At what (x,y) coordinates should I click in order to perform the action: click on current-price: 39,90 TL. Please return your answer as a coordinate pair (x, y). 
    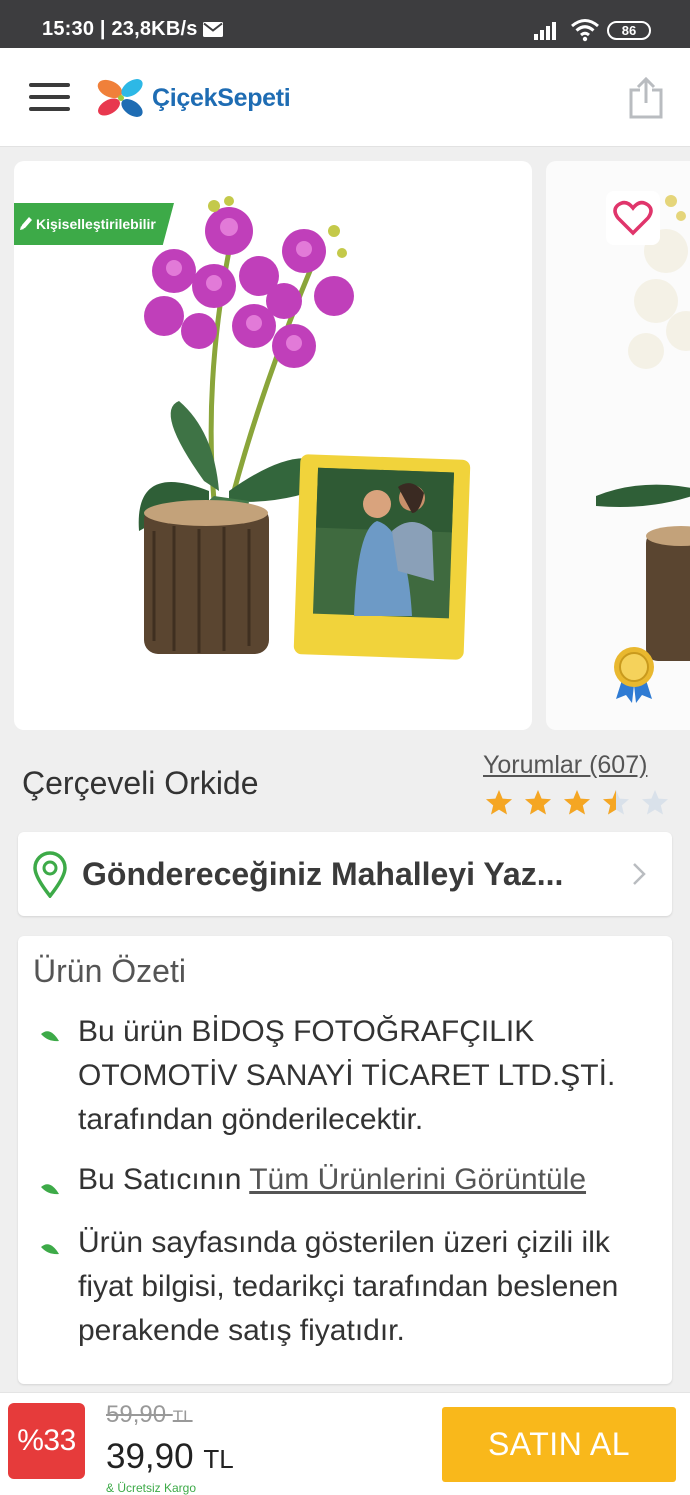
    Looking at the image, I should click on (170, 1457).